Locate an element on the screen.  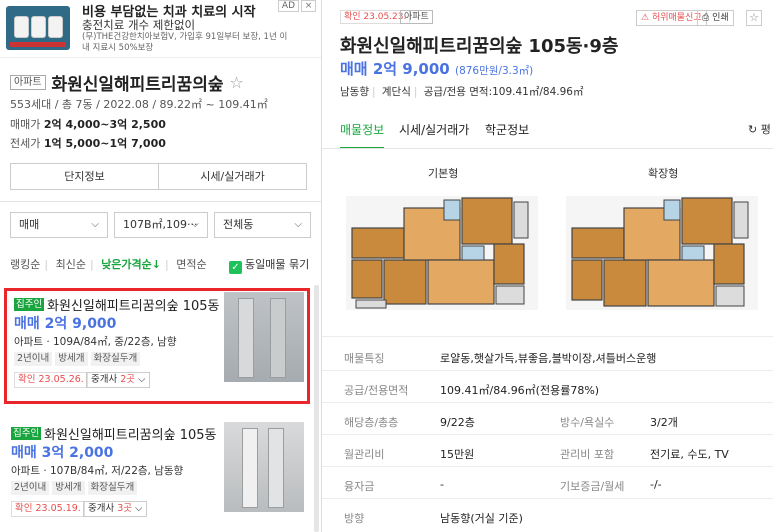
confirm-date: 확인 23.05.19. is located at coordinates (48, 509).